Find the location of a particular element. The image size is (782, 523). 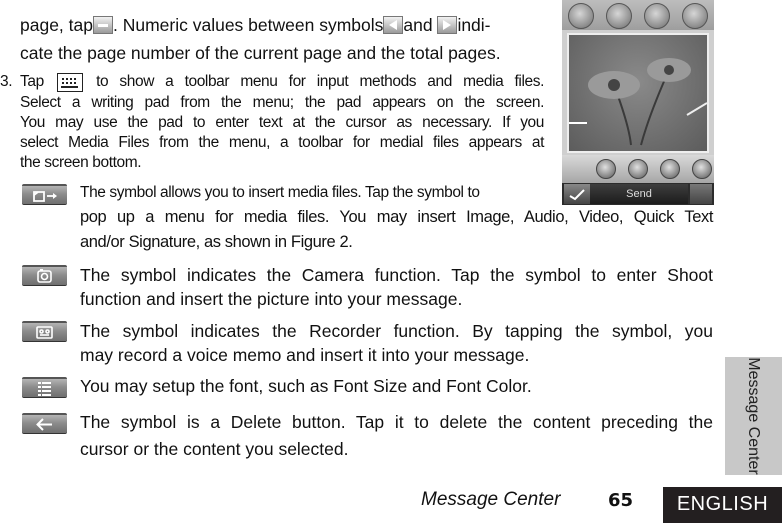

font-settings-icon is located at coordinates (44, 387).